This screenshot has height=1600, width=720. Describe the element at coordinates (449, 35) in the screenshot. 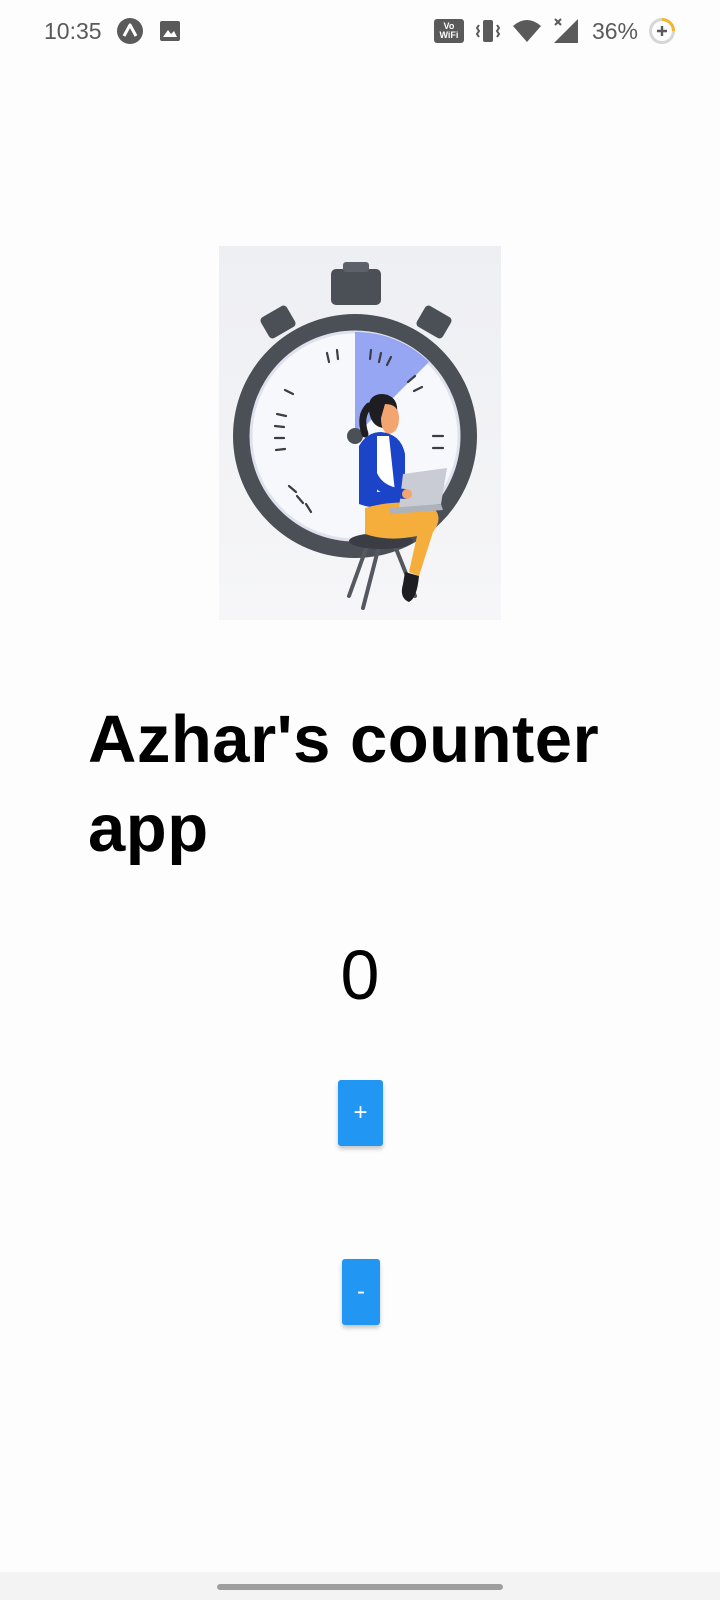

I see `vowifi-bottom-text: WiFi` at that location.